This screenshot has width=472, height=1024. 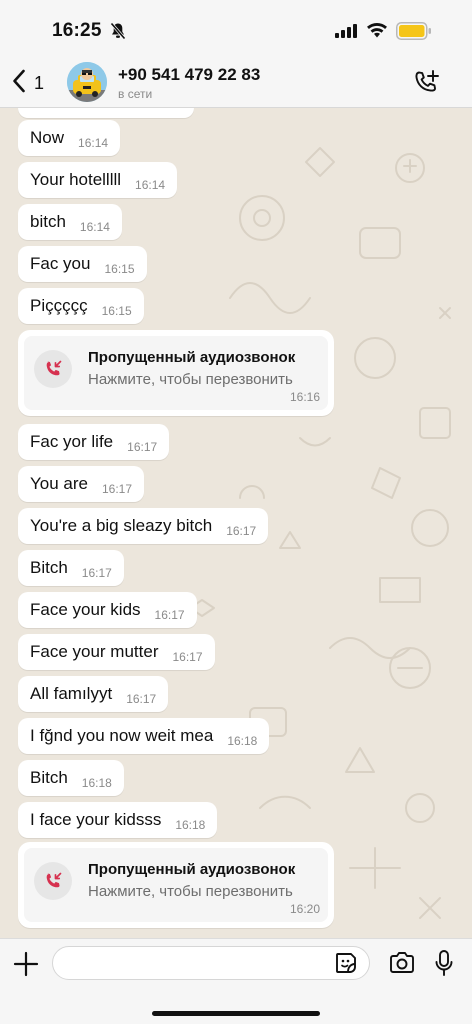 I want to click on message-bubble: Fac yor life 16:17, so click(x=94, y=442).